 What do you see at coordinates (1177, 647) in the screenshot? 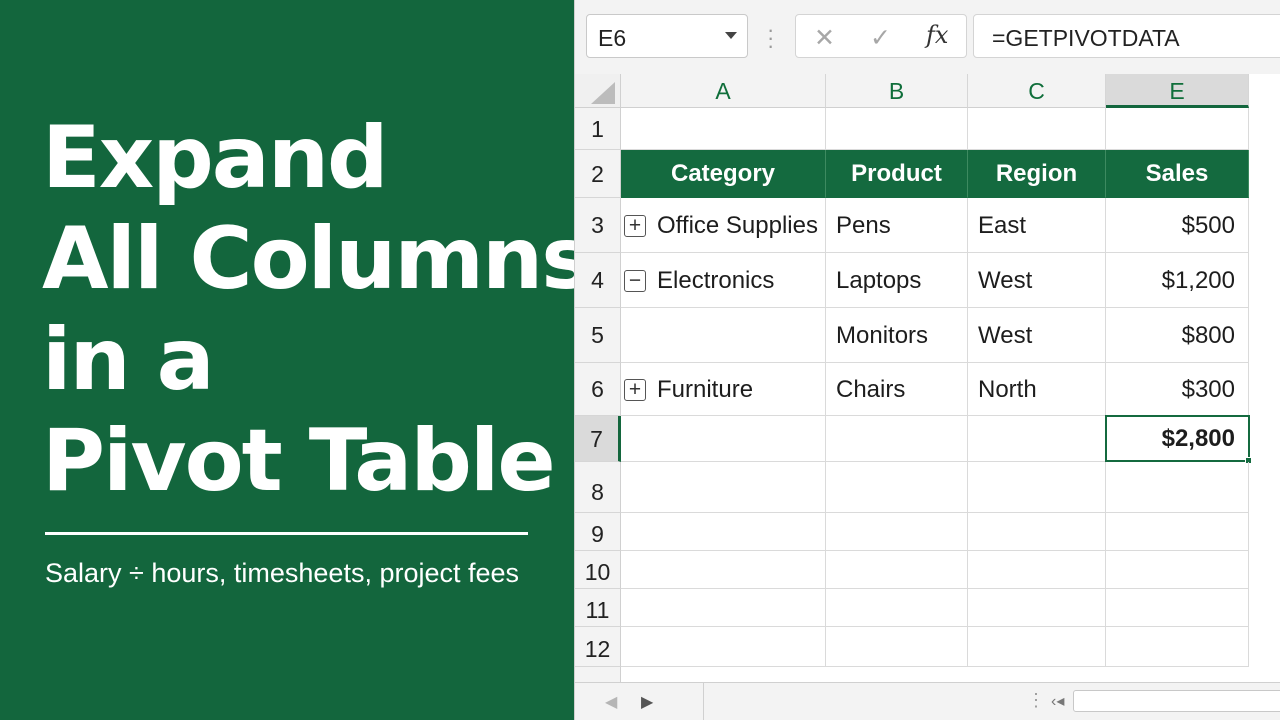
I see `cell-e12` at bounding box center [1177, 647].